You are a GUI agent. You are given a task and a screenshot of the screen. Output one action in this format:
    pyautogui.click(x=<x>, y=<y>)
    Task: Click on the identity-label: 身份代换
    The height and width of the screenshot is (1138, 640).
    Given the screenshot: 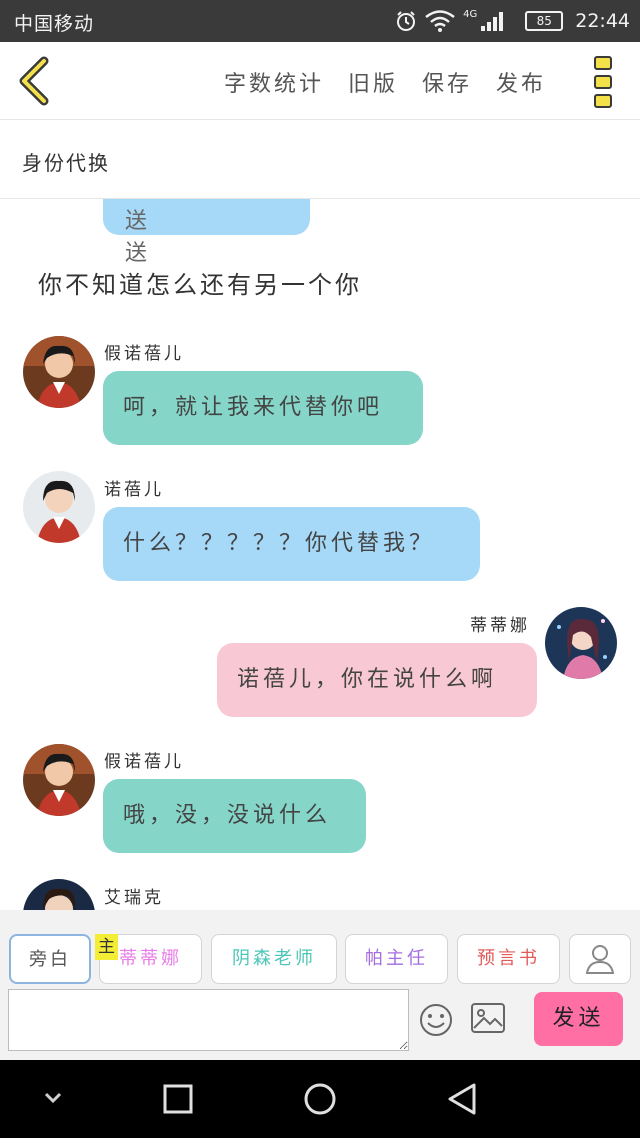 What is the action you would take?
    pyautogui.click(x=66, y=163)
    